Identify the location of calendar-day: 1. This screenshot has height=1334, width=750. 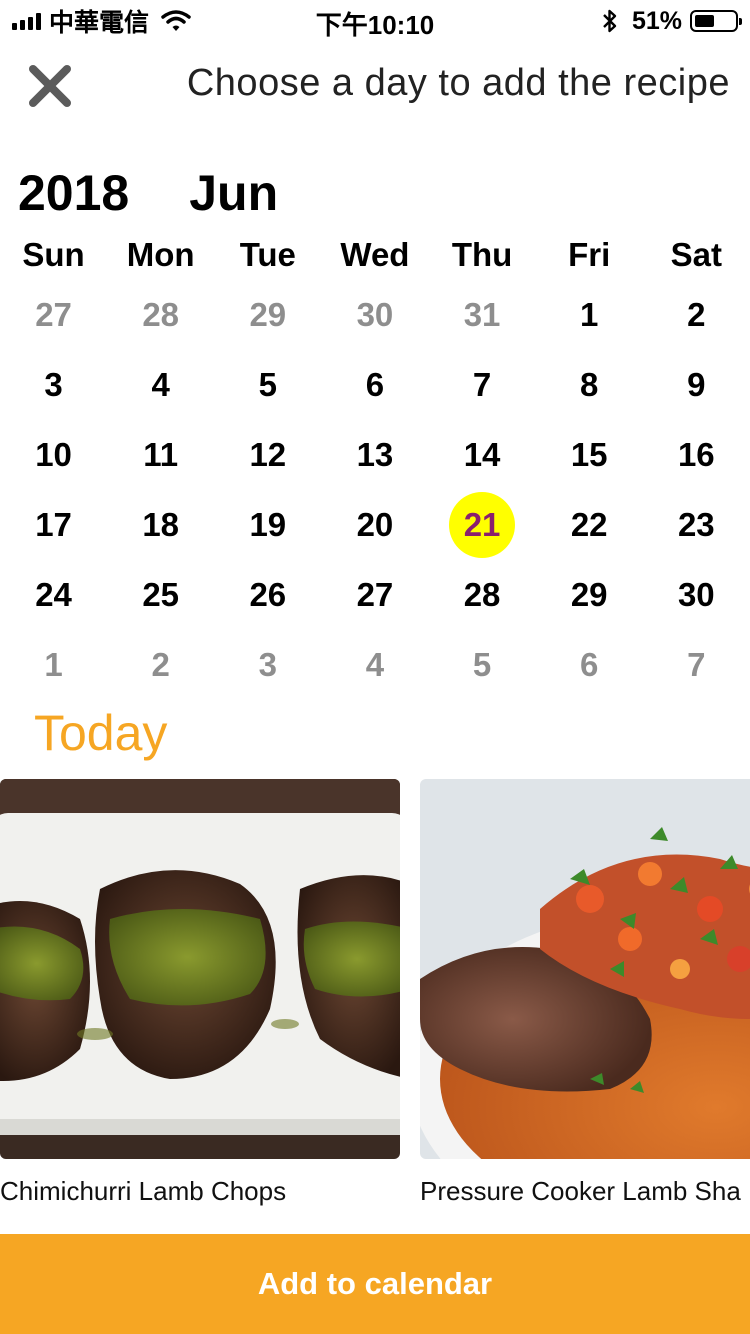
(589, 315).